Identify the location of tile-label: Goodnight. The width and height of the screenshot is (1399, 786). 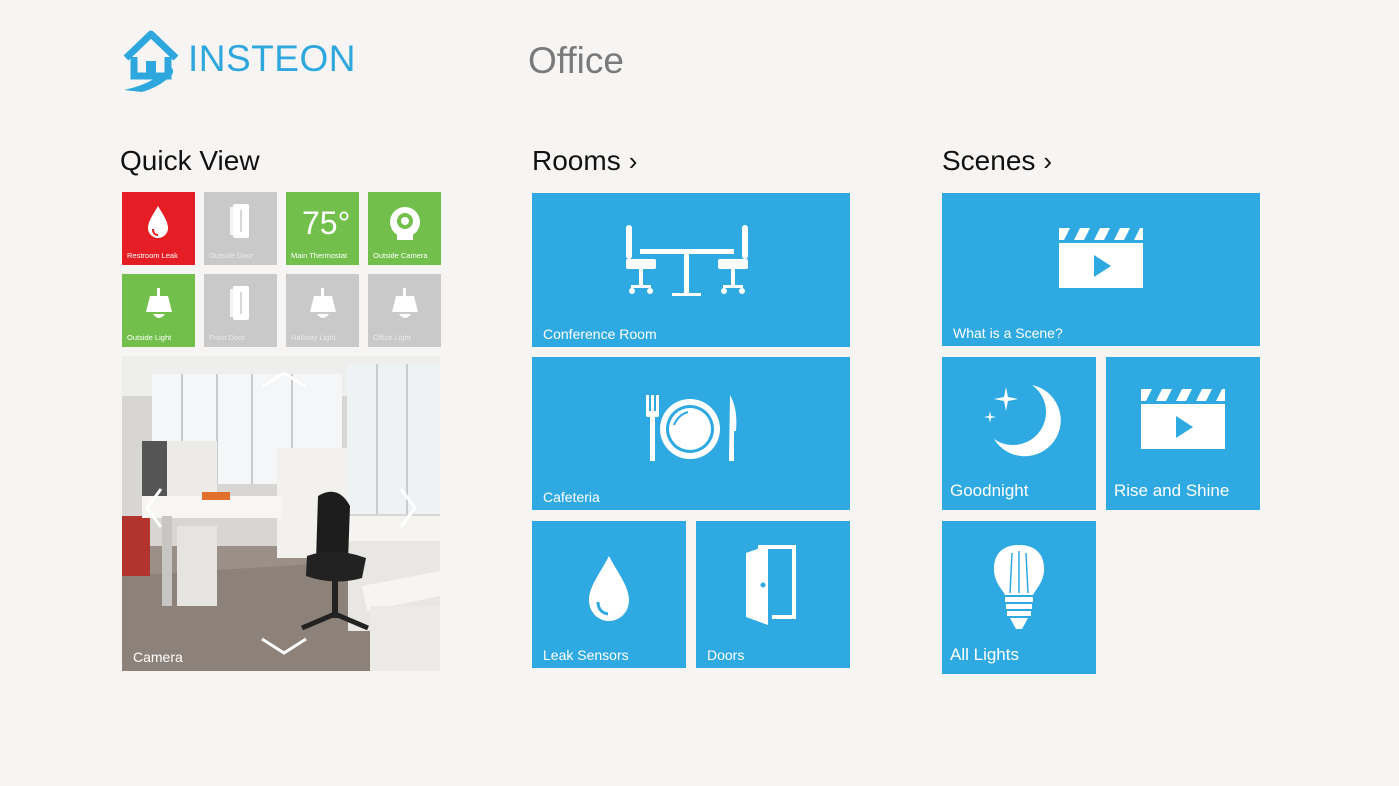
(989, 490).